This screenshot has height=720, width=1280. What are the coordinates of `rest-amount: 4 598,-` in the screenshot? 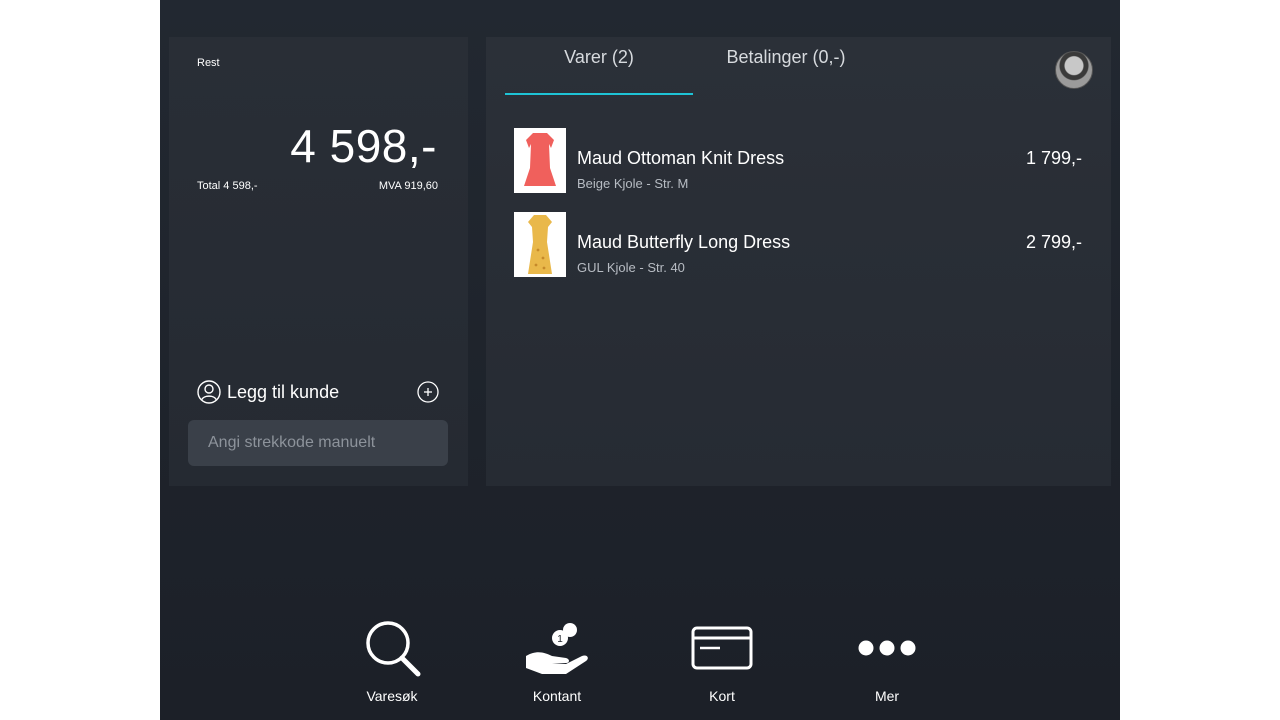 It's located at (363, 146).